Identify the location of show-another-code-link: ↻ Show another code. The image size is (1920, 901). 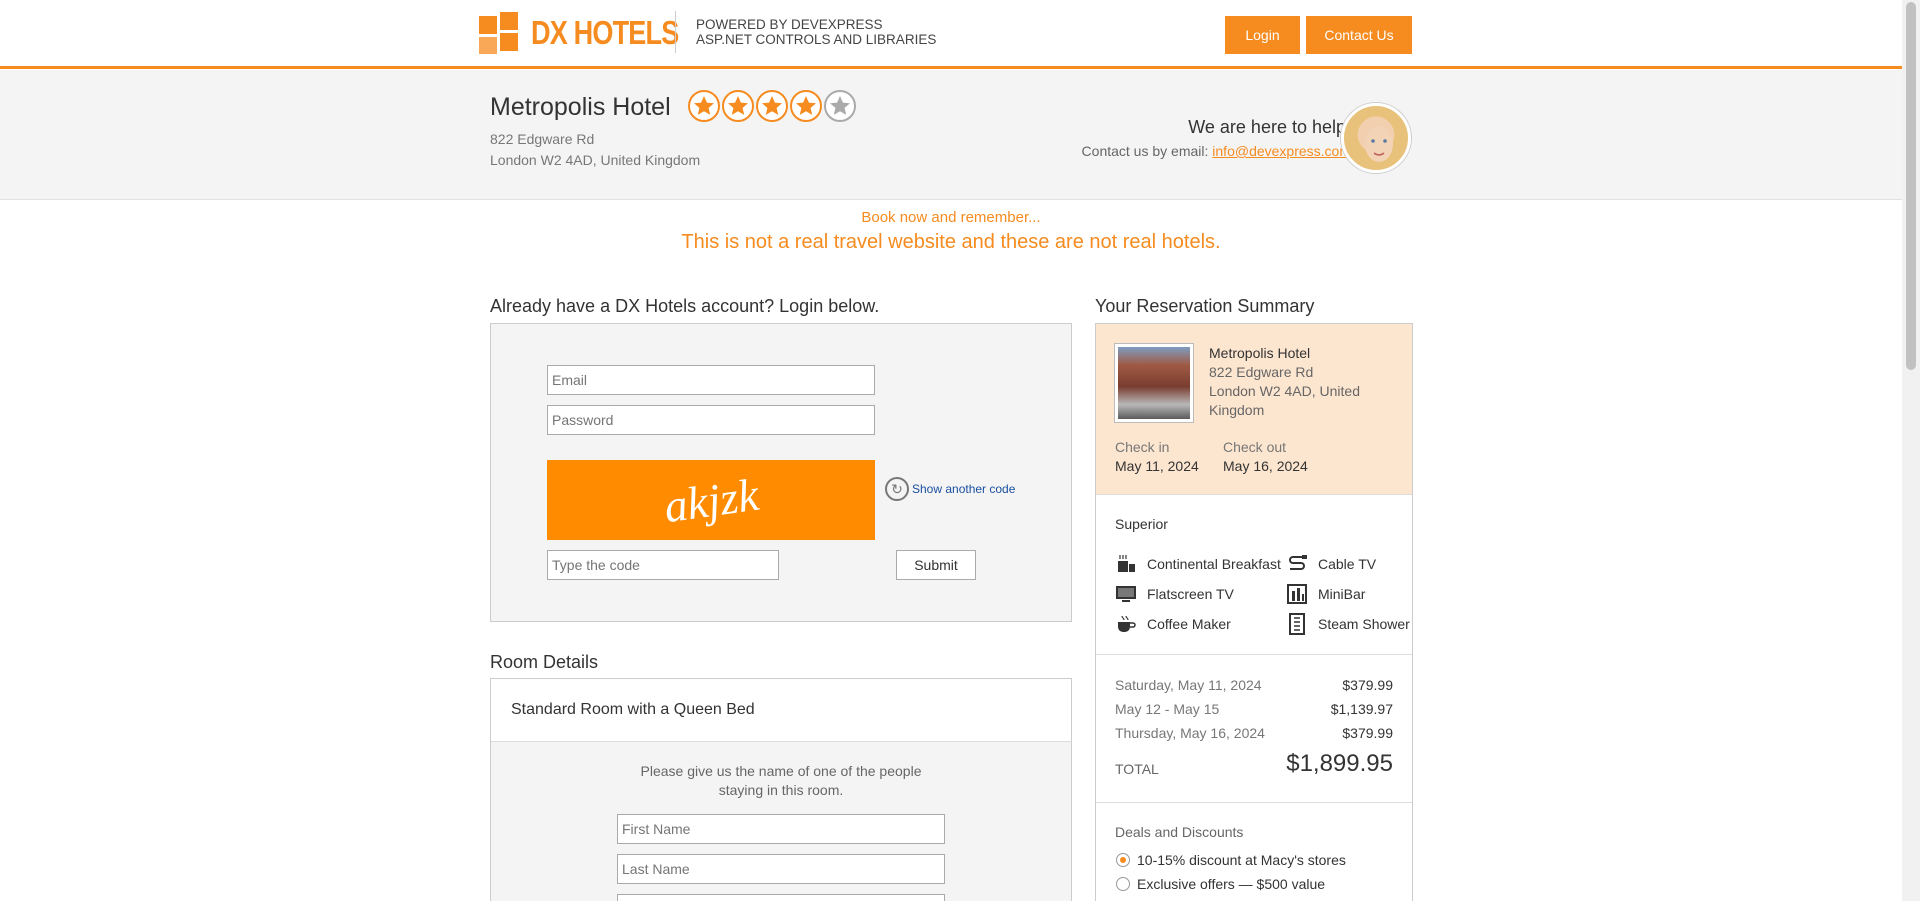
(950, 489).